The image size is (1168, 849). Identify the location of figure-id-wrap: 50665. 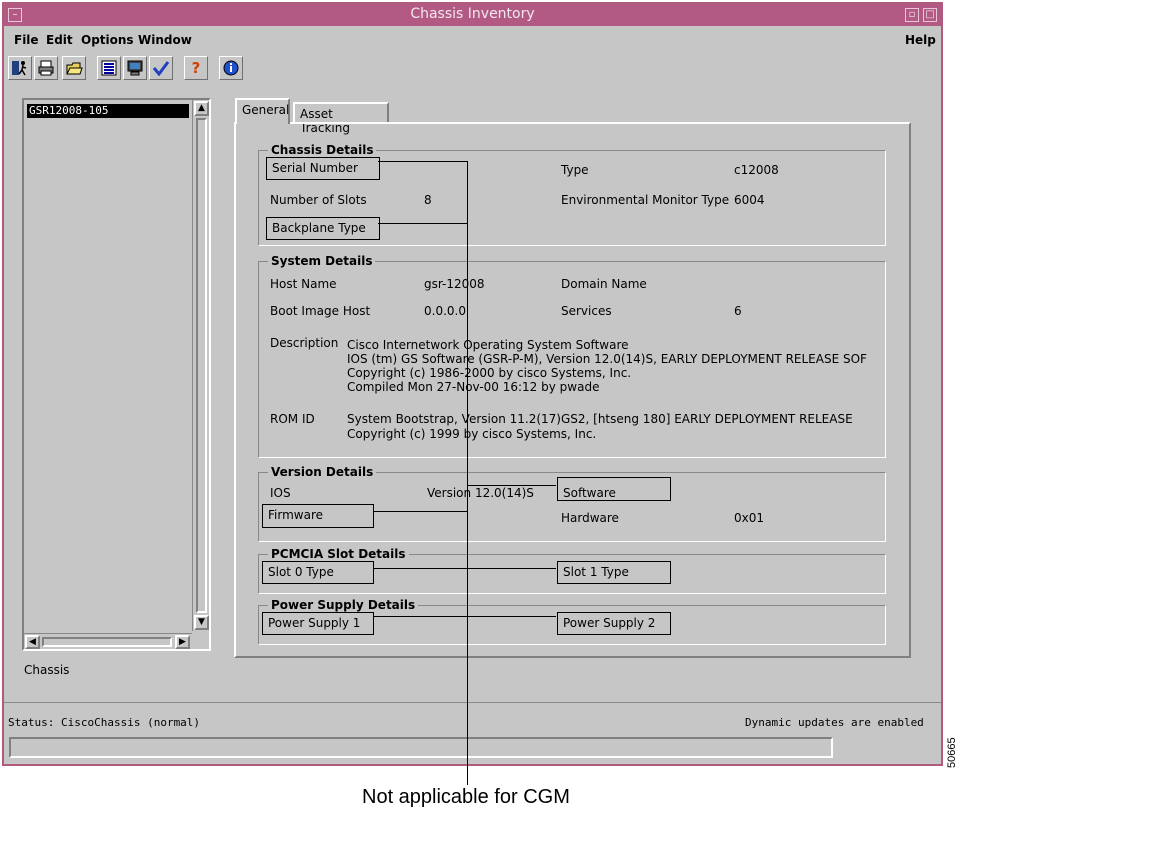
(953, 772).